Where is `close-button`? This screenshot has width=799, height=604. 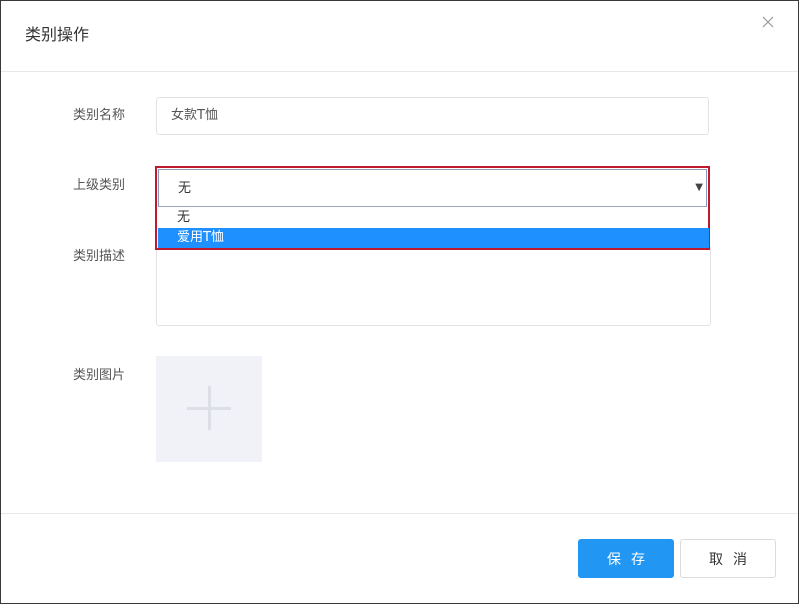
close-button is located at coordinates (768, 22).